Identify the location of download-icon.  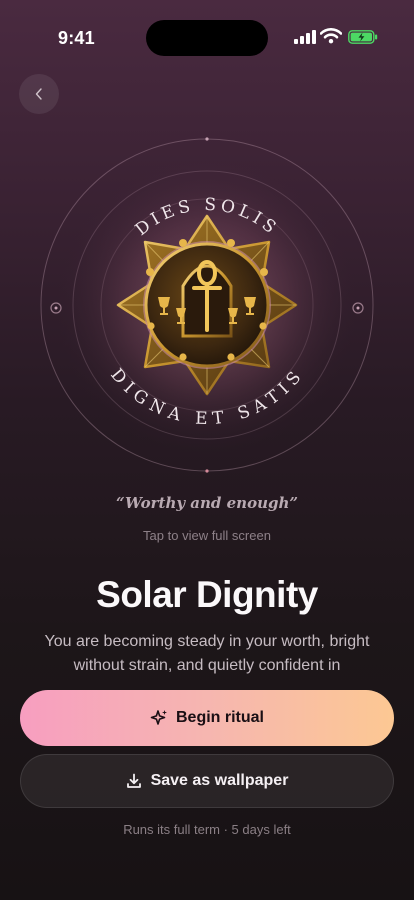
(133, 780).